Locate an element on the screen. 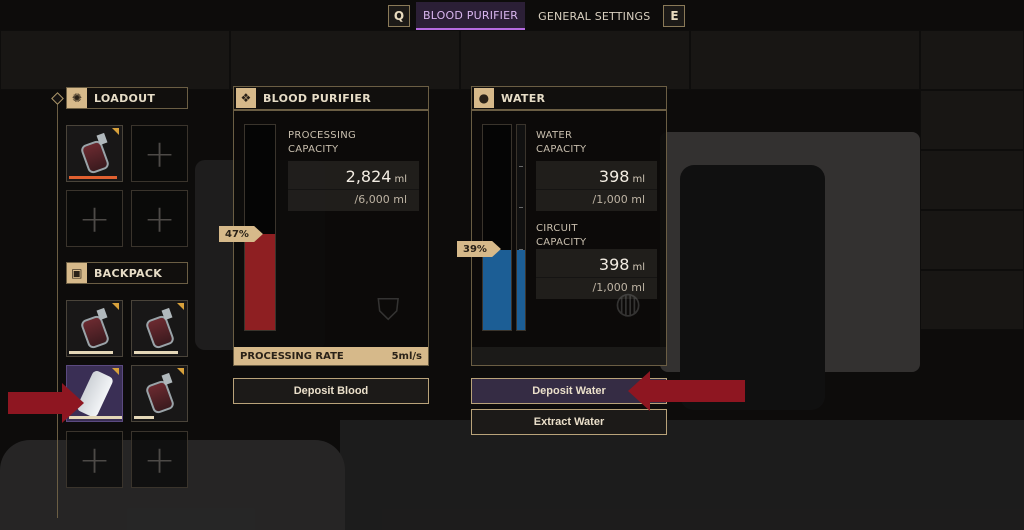  loadout-header: ✺ LOADOUT is located at coordinates (127, 98).